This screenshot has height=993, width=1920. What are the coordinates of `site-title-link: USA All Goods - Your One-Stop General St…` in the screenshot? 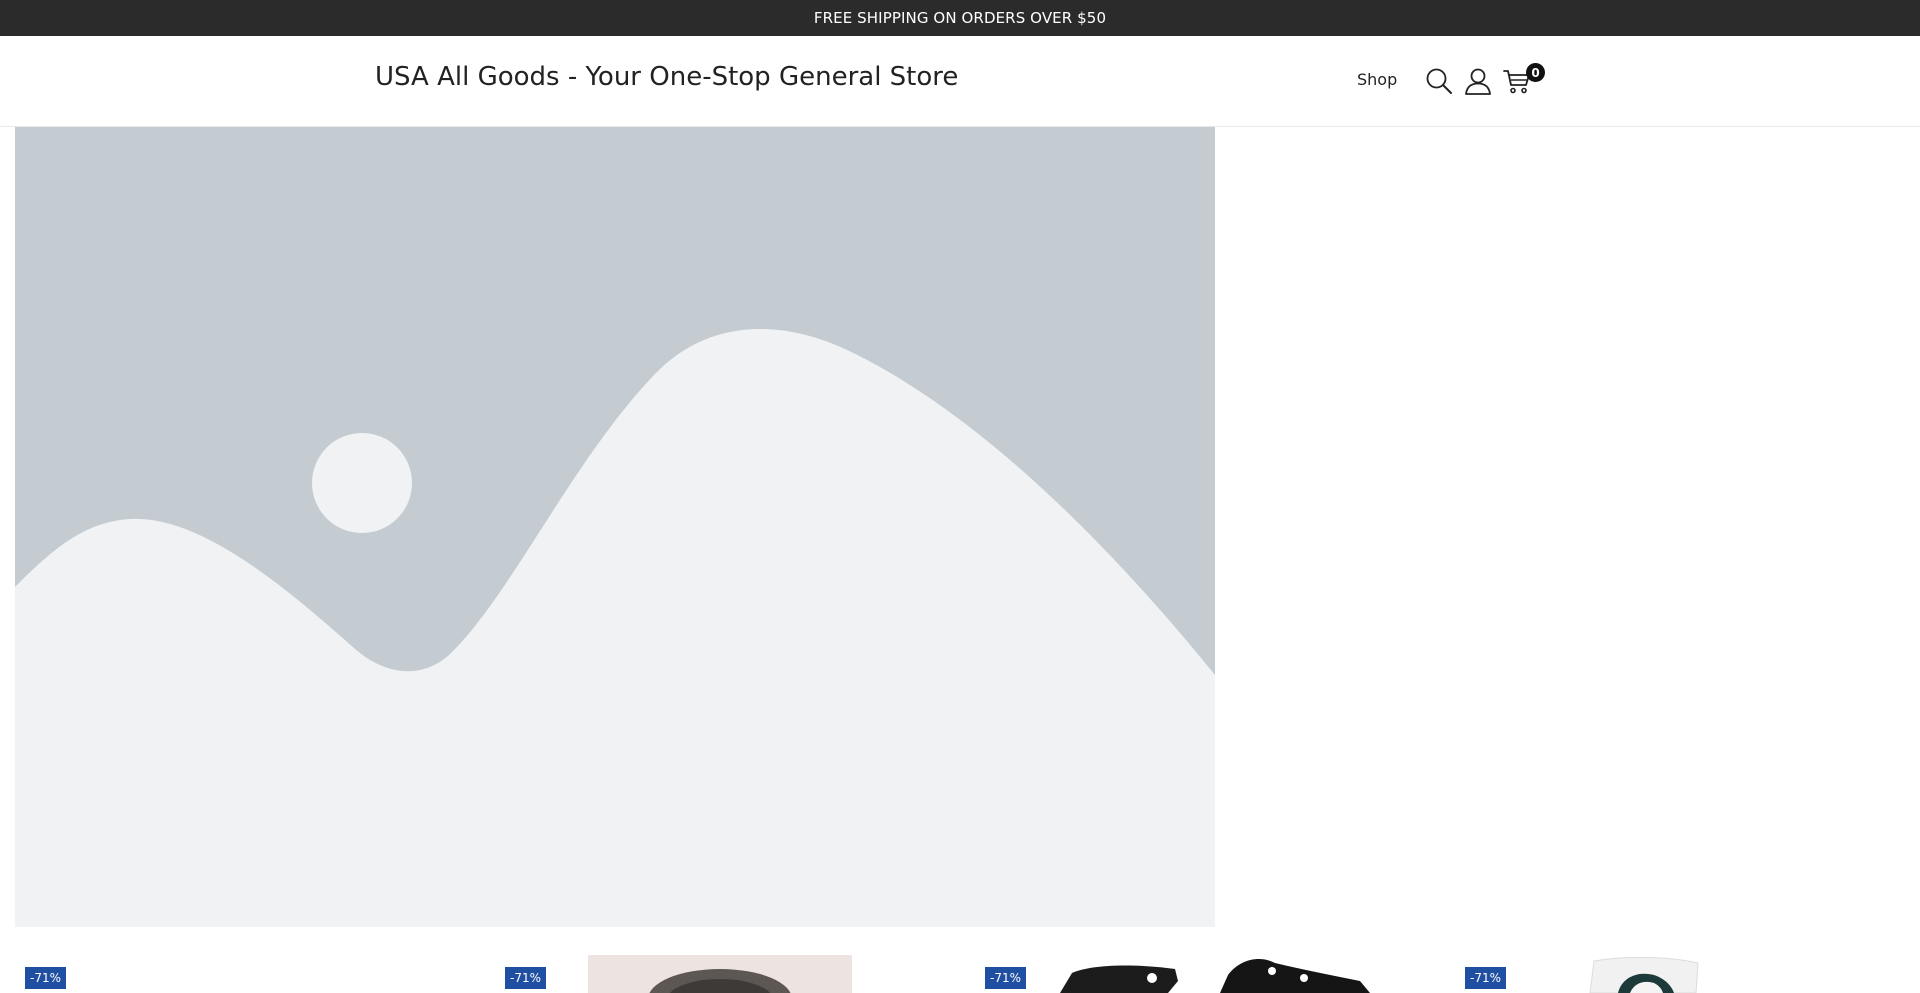 It's located at (666, 77).